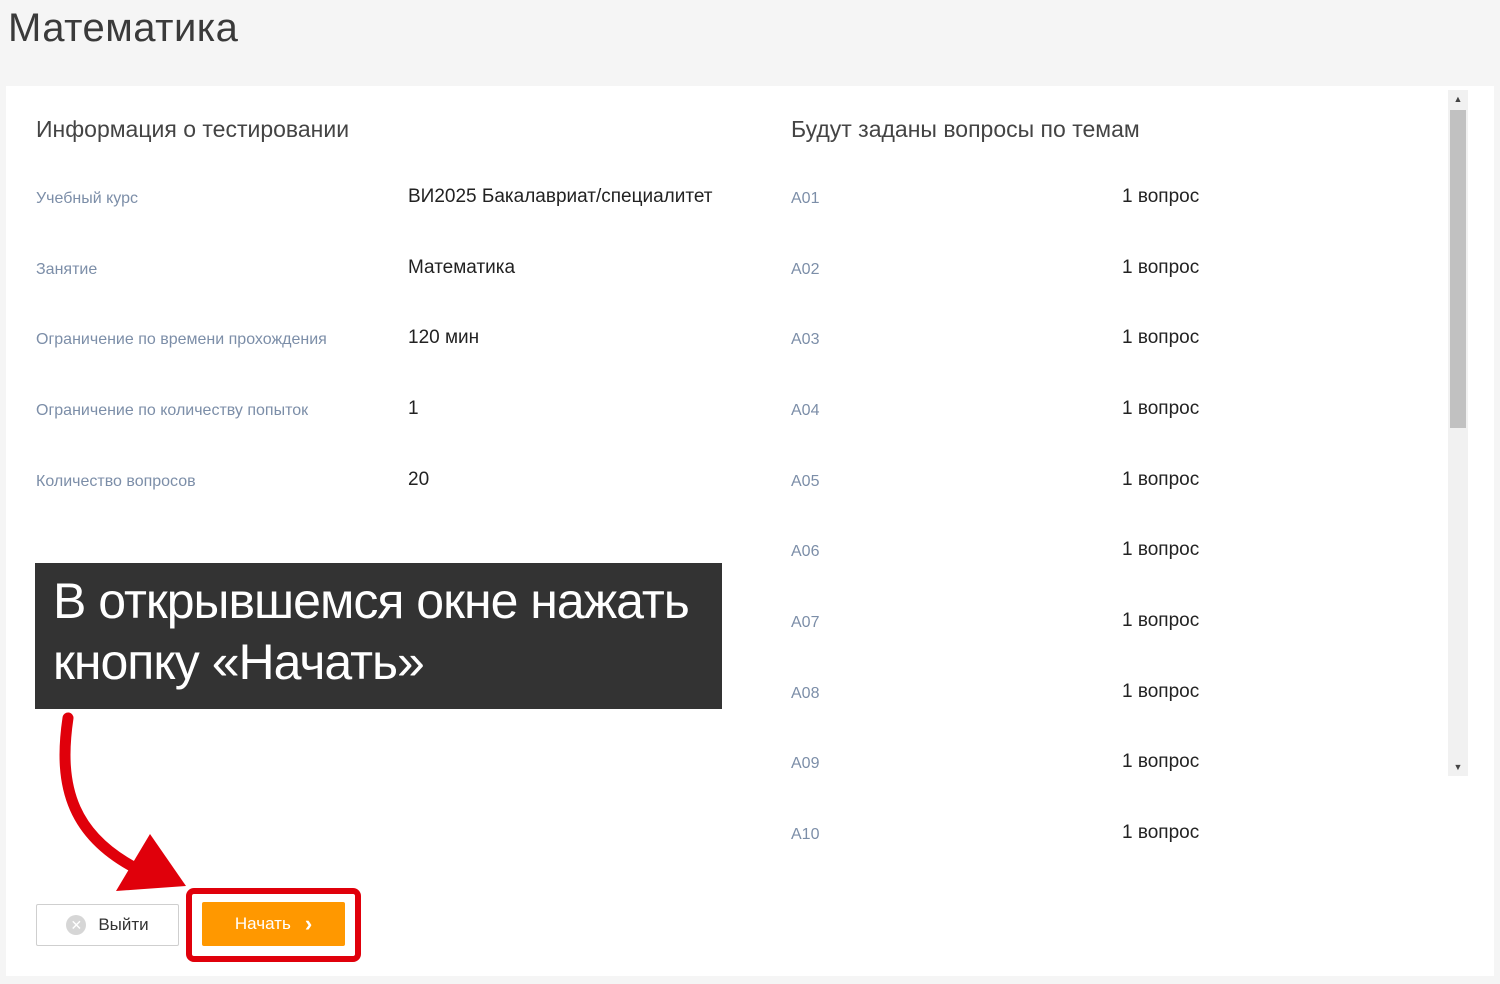  What do you see at coordinates (1458, 99) in the screenshot?
I see `scroll-up-arrow-icon: ▲` at bounding box center [1458, 99].